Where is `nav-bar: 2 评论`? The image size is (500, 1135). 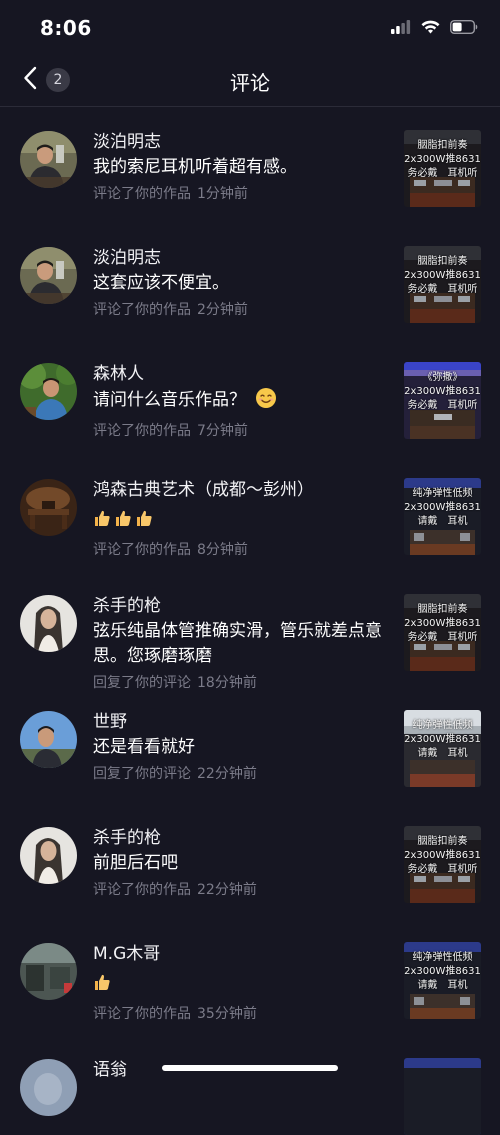
nav-bar: 2 评论 is located at coordinates (250, 81).